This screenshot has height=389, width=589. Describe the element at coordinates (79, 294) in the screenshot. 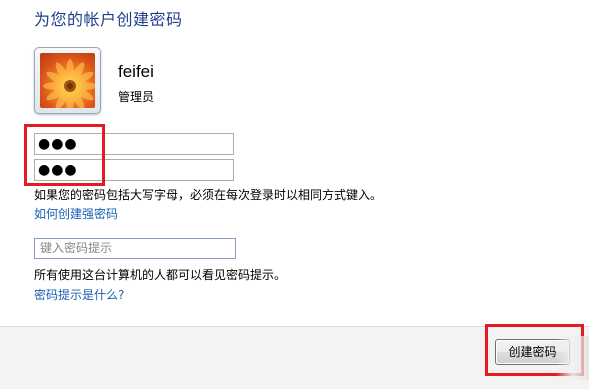

I see `what-is-hint-link: 密码提示是什么?` at that location.